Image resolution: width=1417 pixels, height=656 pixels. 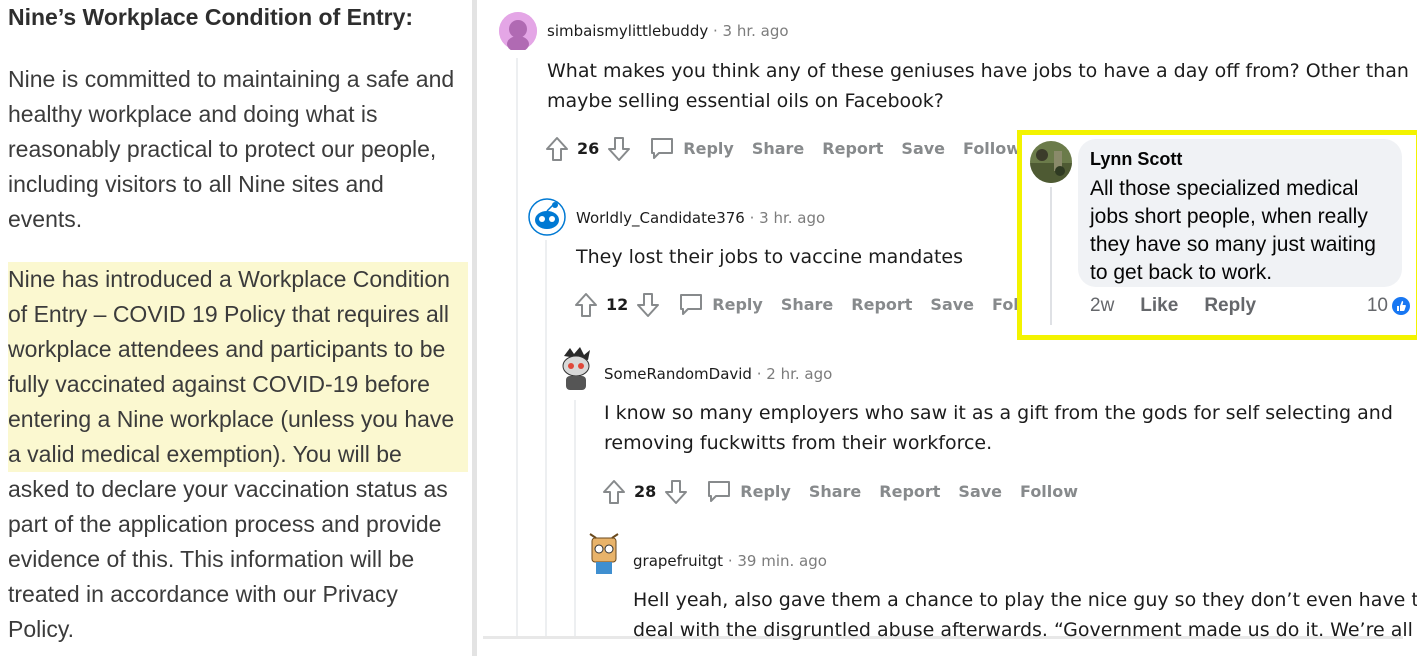 I want to click on comment-actions: 28 Reply Share Report Save Follow, so click(x=840, y=491).